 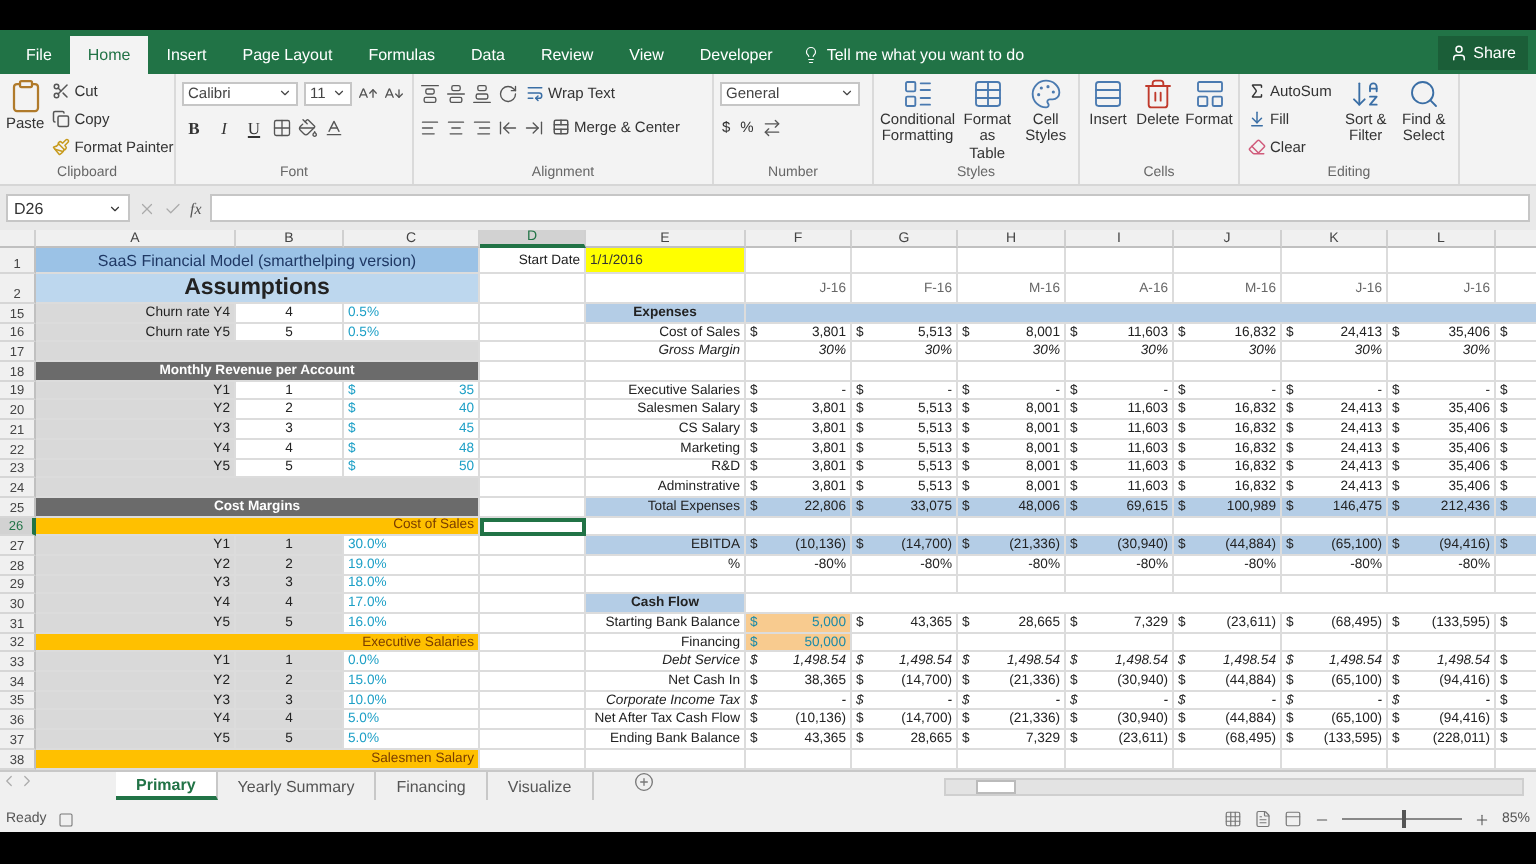 What do you see at coordinates (1257, 90) in the screenshot?
I see `sigma-icon` at bounding box center [1257, 90].